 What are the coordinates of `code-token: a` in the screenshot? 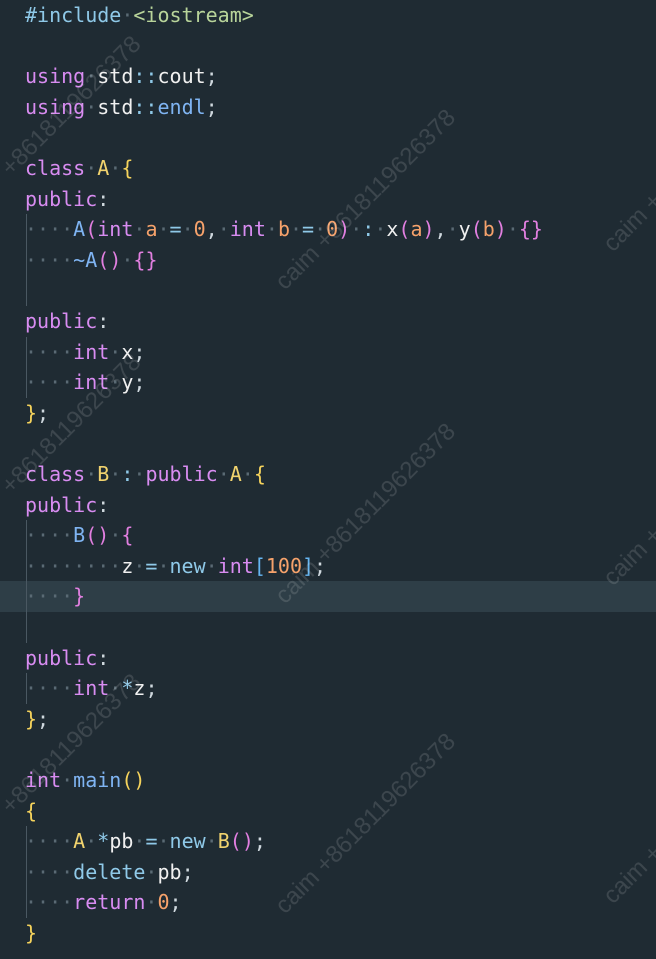 It's located at (416, 229).